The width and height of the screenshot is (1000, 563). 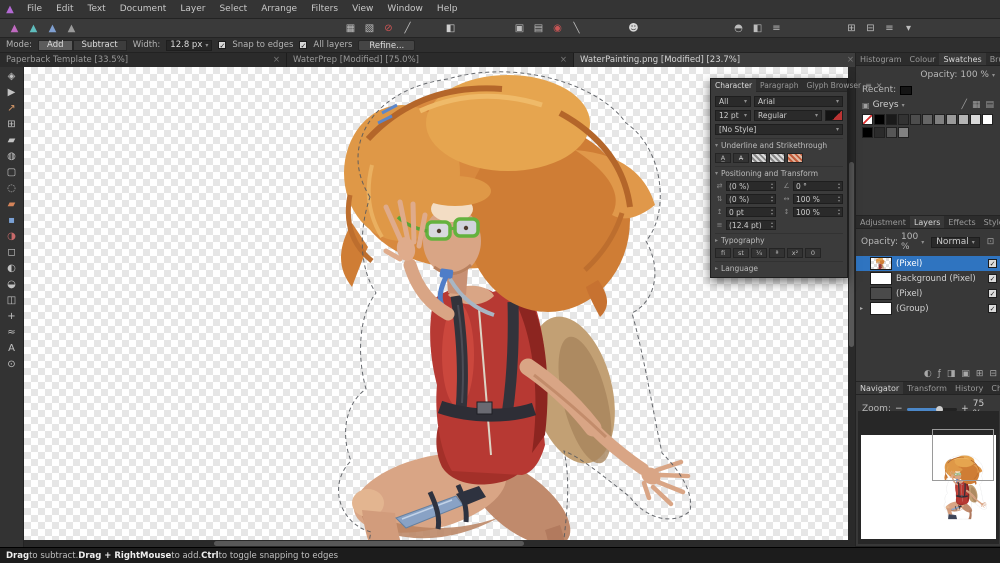 What do you see at coordinates (369, 543) in the screenshot?
I see `horizontal-scrollbar-thumb` at bounding box center [369, 543].